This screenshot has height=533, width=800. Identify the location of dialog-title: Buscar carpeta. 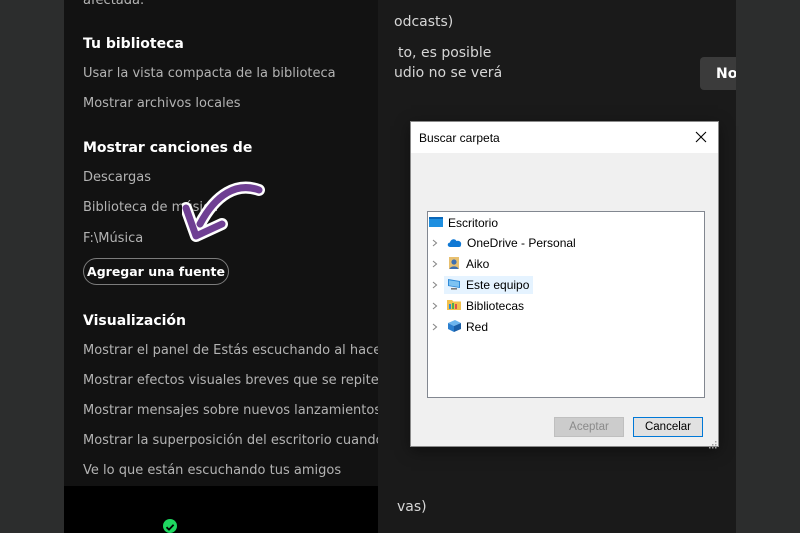
(459, 138).